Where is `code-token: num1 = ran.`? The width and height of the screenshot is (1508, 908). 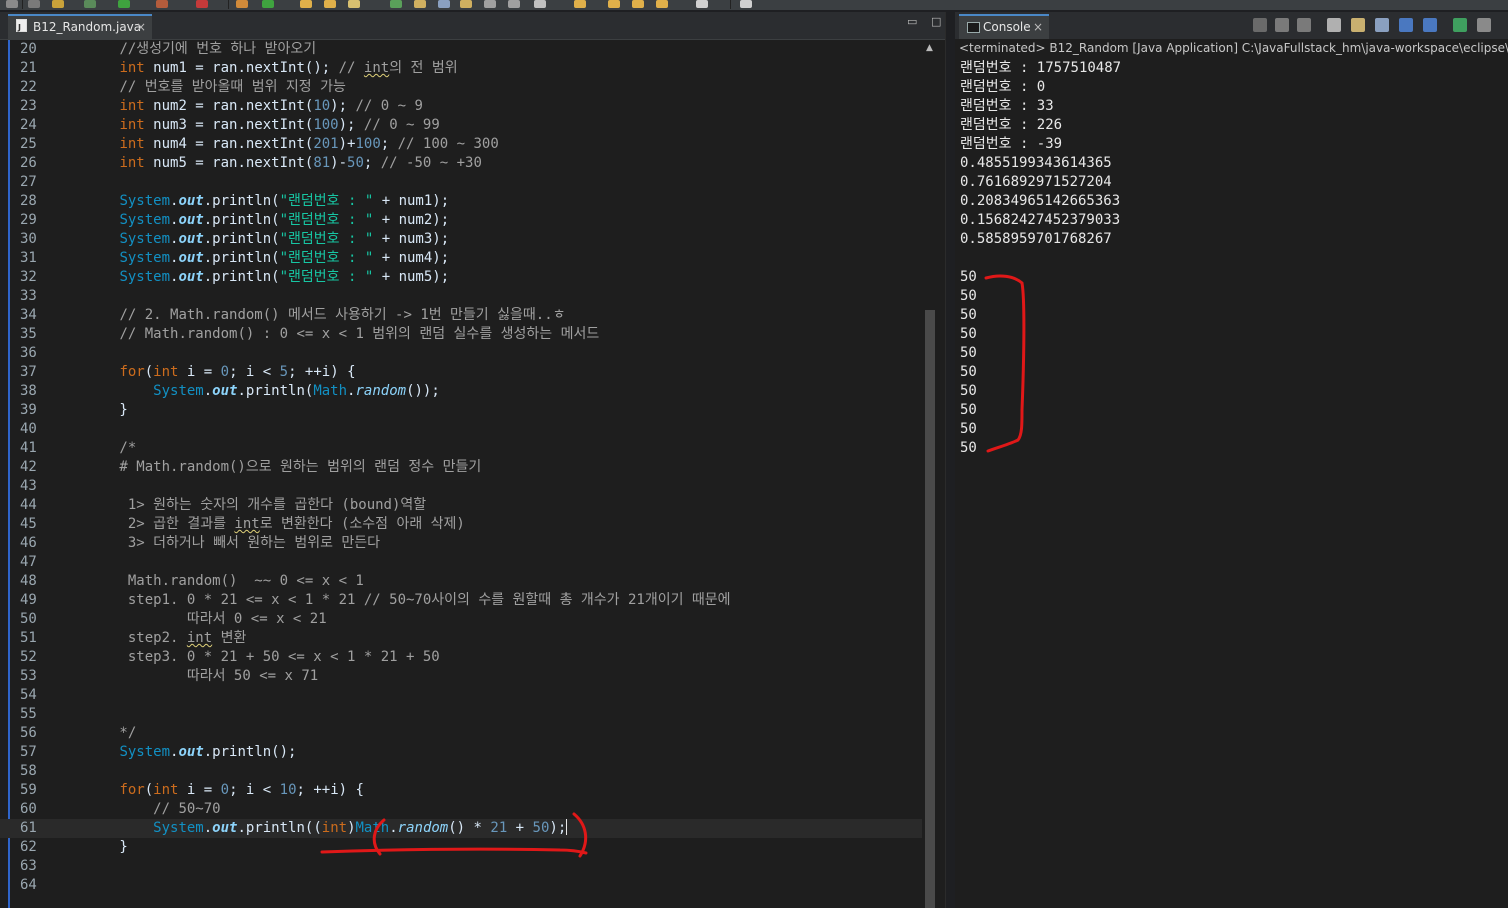 code-token: num1 = ran. is located at coordinates (195, 68).